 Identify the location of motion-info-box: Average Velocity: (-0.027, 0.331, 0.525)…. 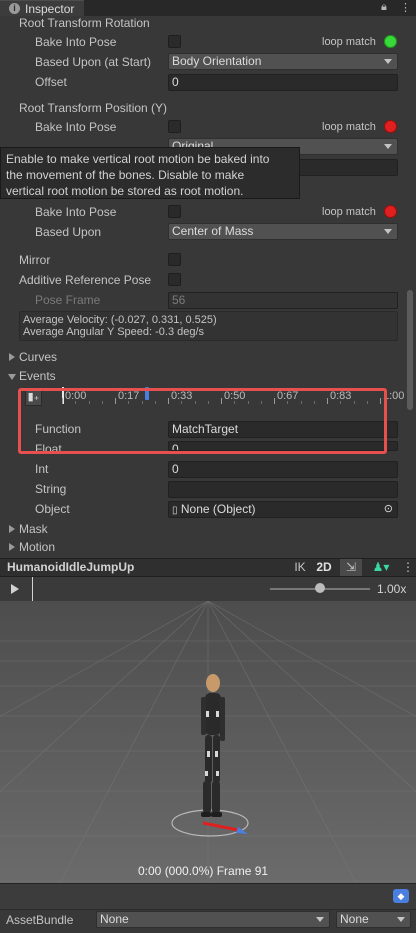
(208, 326).